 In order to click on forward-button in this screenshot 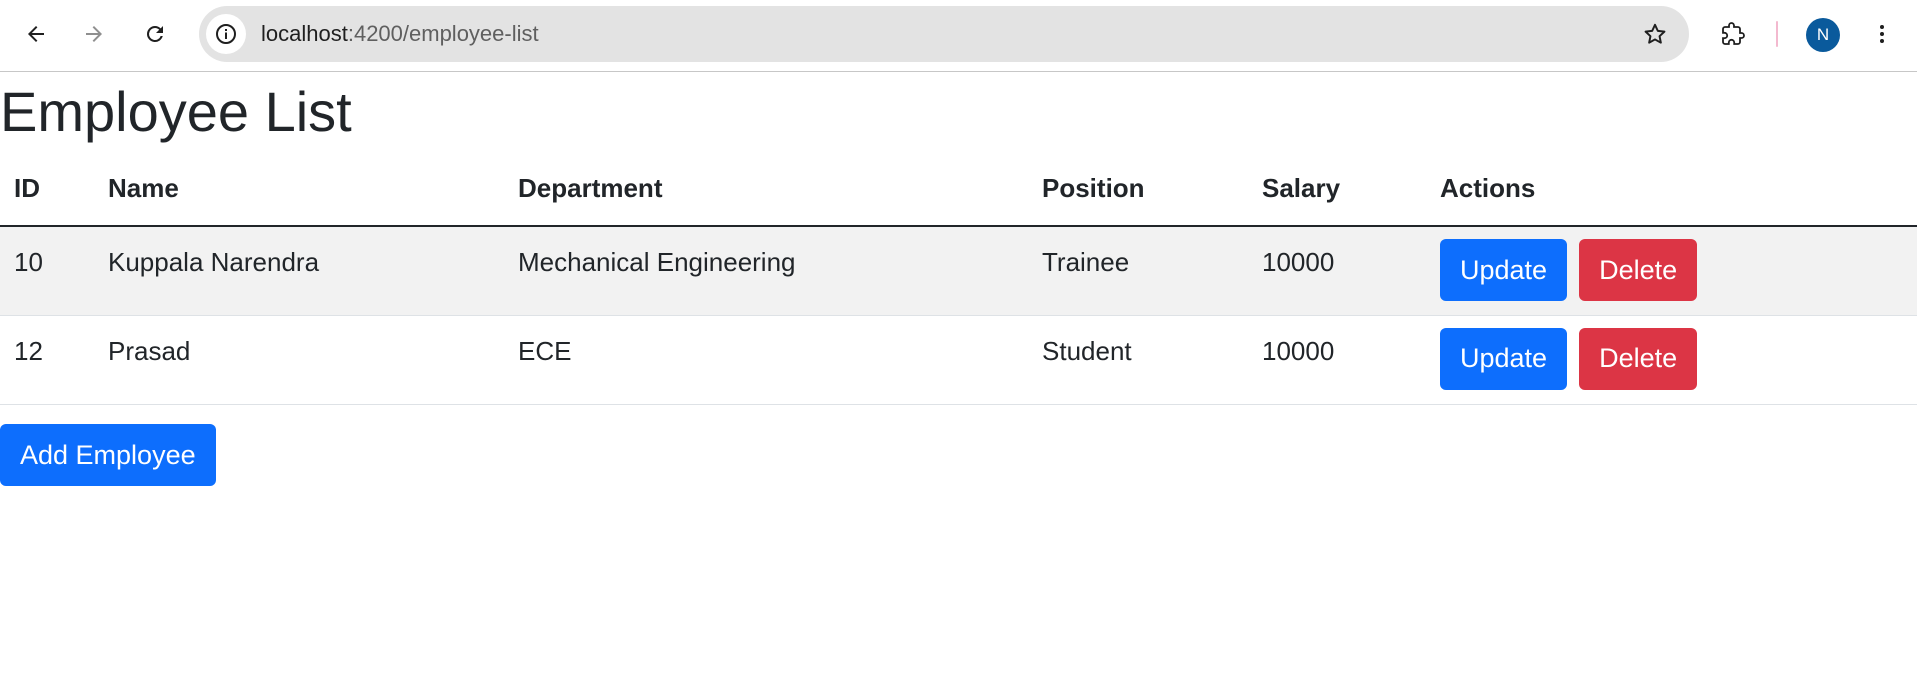, I will do `click(94, 34)`.